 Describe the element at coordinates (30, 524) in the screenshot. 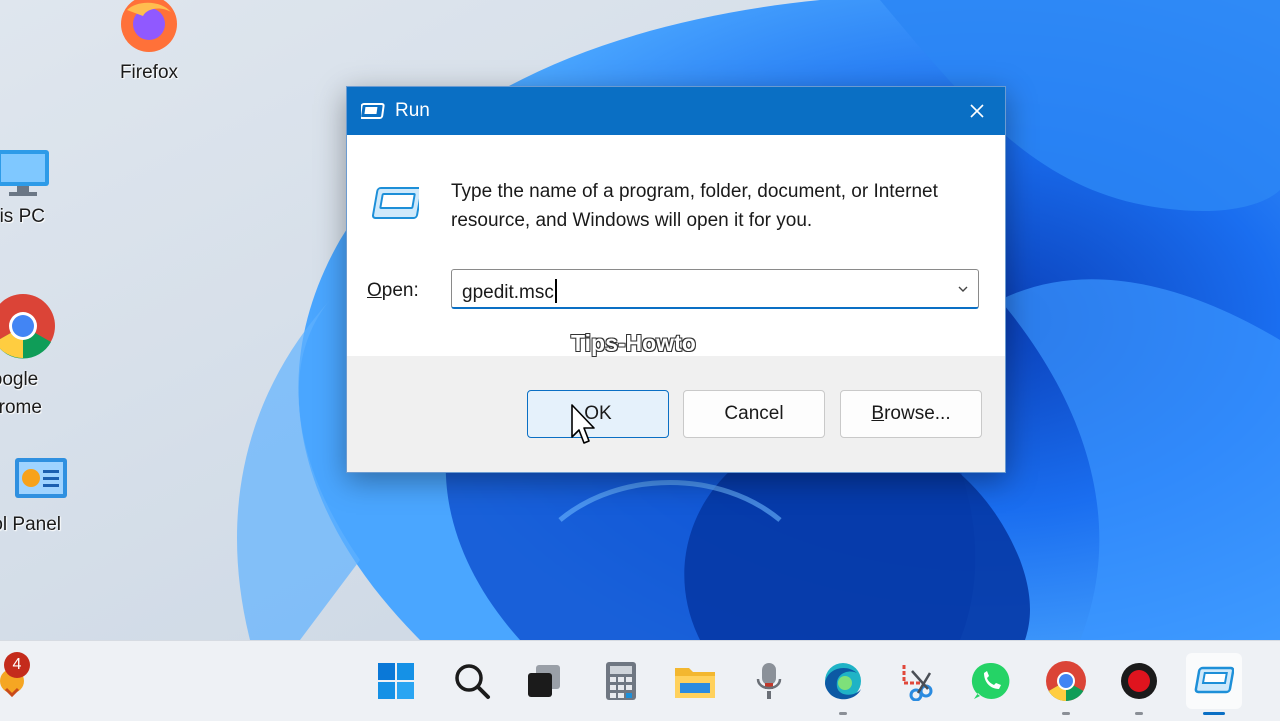

I see `desktop-icon-label: rol Panel` at that location.